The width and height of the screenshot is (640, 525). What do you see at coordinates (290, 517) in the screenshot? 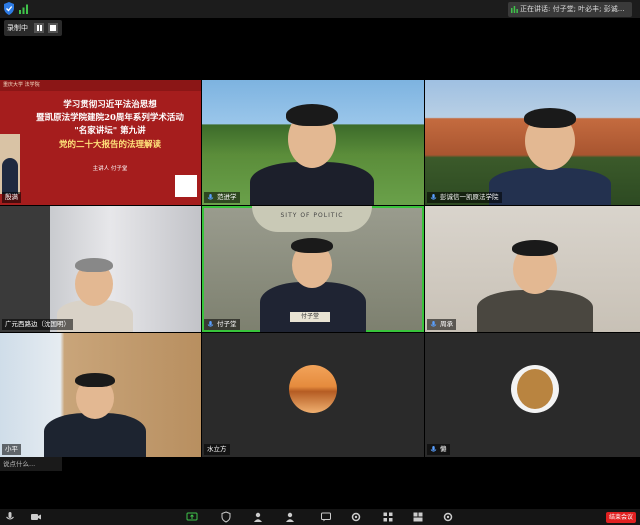
I see `manage-members-icon` at bounding box center [290, 517].